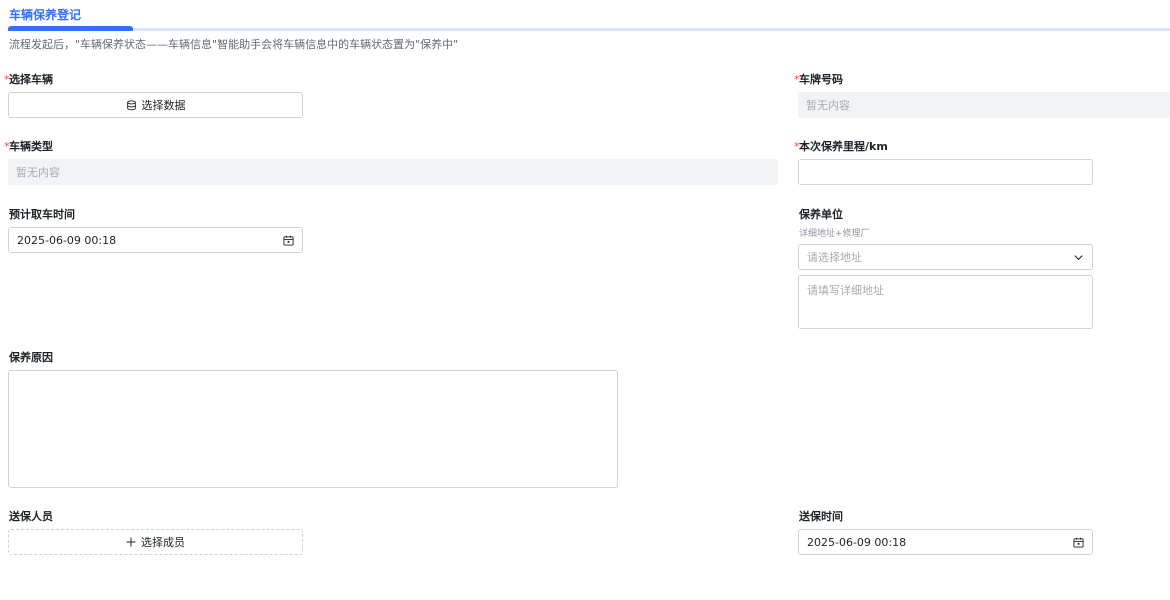 This screenshot has height=600, width=1170. Describe the element at coordinates (131, 104) in the screenshot. I see `database-icon` at that location.